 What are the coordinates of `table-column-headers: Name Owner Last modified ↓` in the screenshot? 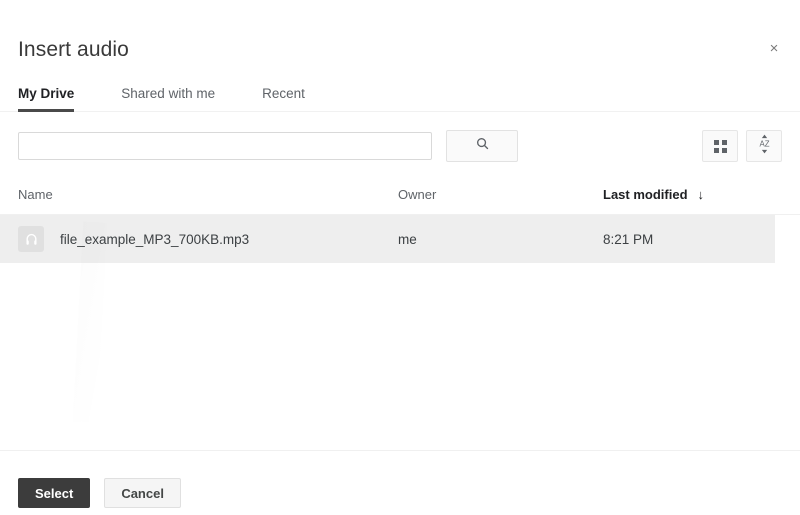 It's located at (400, 195).